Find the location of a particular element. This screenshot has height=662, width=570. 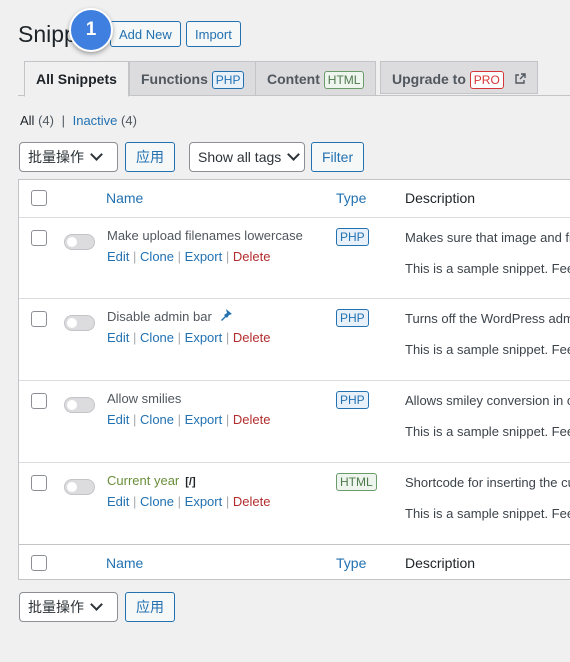

bulk-action-select-bottom: 批量操作 is located at coordinates (68, 607).